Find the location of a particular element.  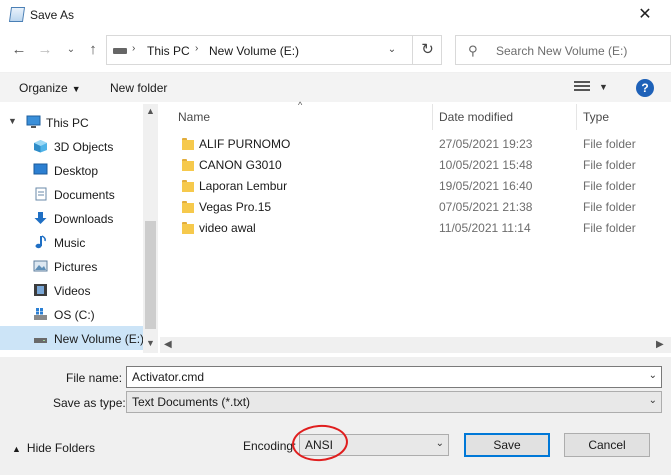

scroll-left-icon: ◀ is located at coordinates (168, 344).